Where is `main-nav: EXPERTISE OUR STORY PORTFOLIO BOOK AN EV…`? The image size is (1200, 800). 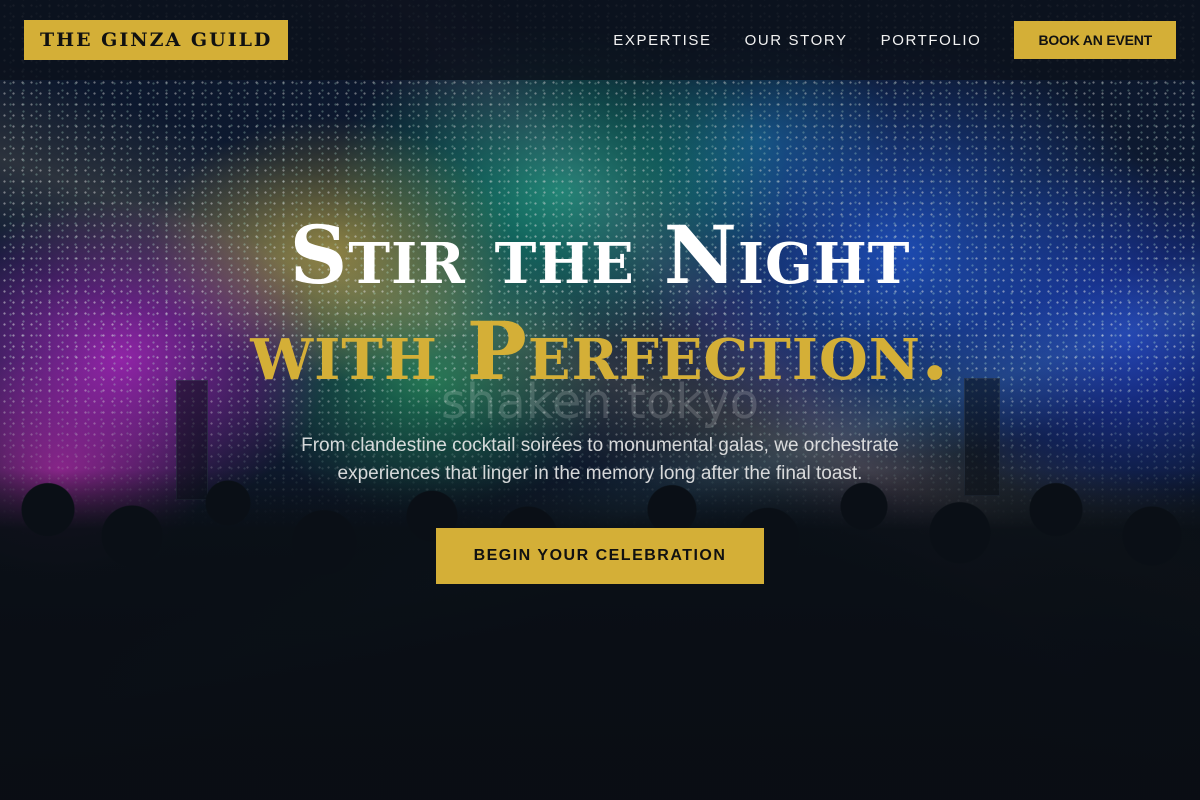 main-nav: EXPERTISE OUR STORY PORTFOLIO BOOK AN EV… is located at coordinates (878, 40).